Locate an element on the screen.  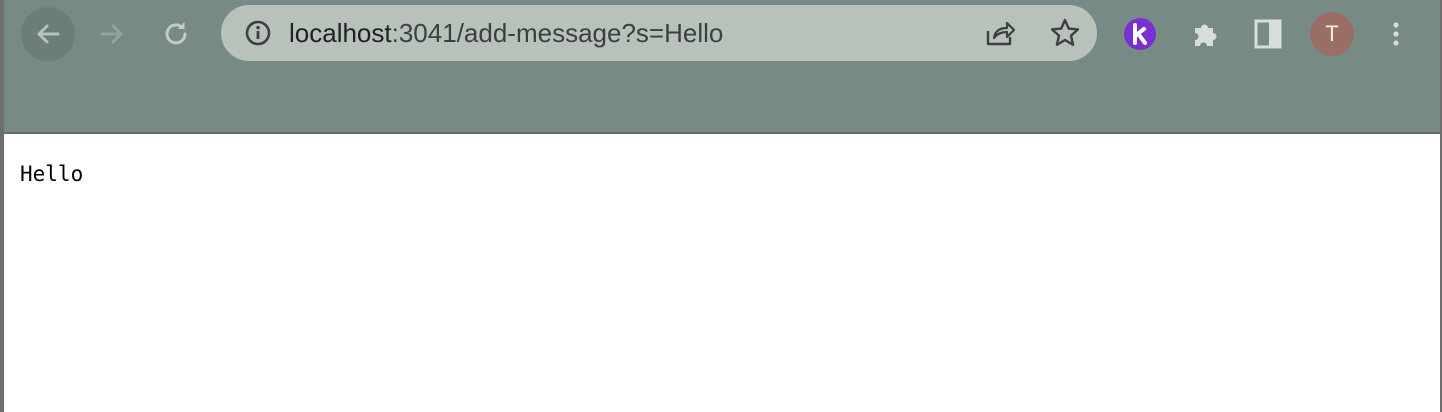
profile-avatar: T is located at coordinates (1332, 34).